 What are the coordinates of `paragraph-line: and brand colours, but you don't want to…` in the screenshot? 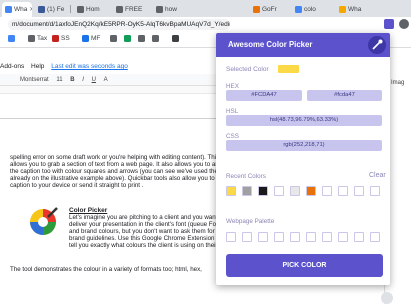 It's located at (147, 231).